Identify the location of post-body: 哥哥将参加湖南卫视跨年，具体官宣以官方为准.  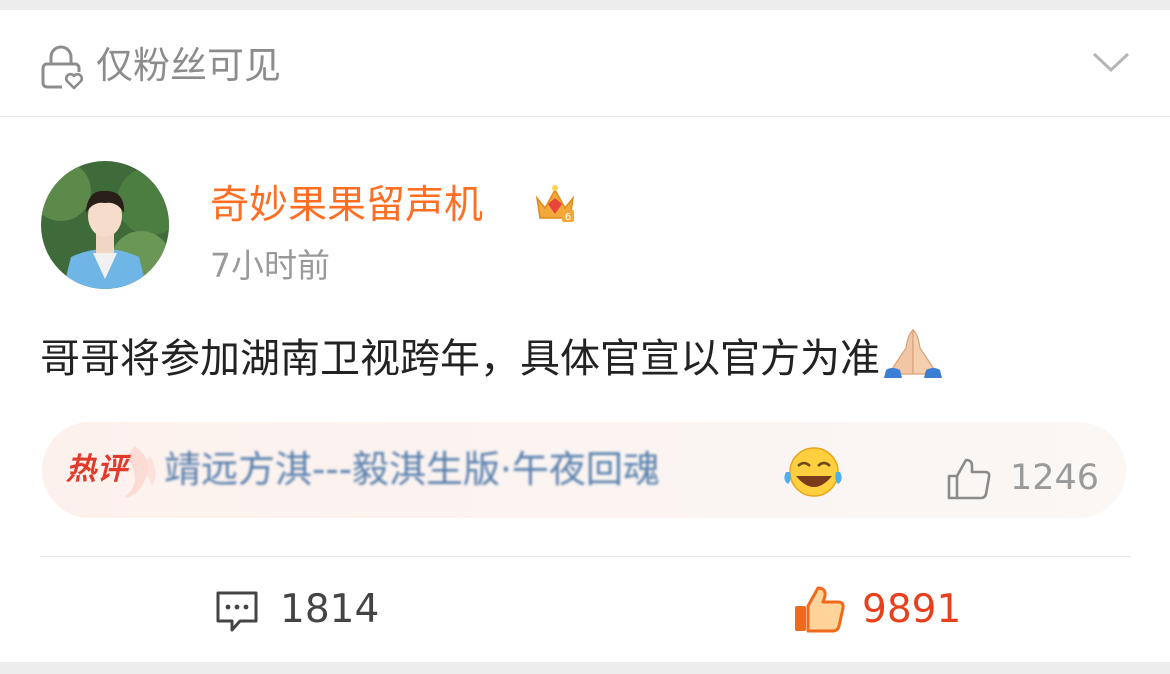
(460, 359).